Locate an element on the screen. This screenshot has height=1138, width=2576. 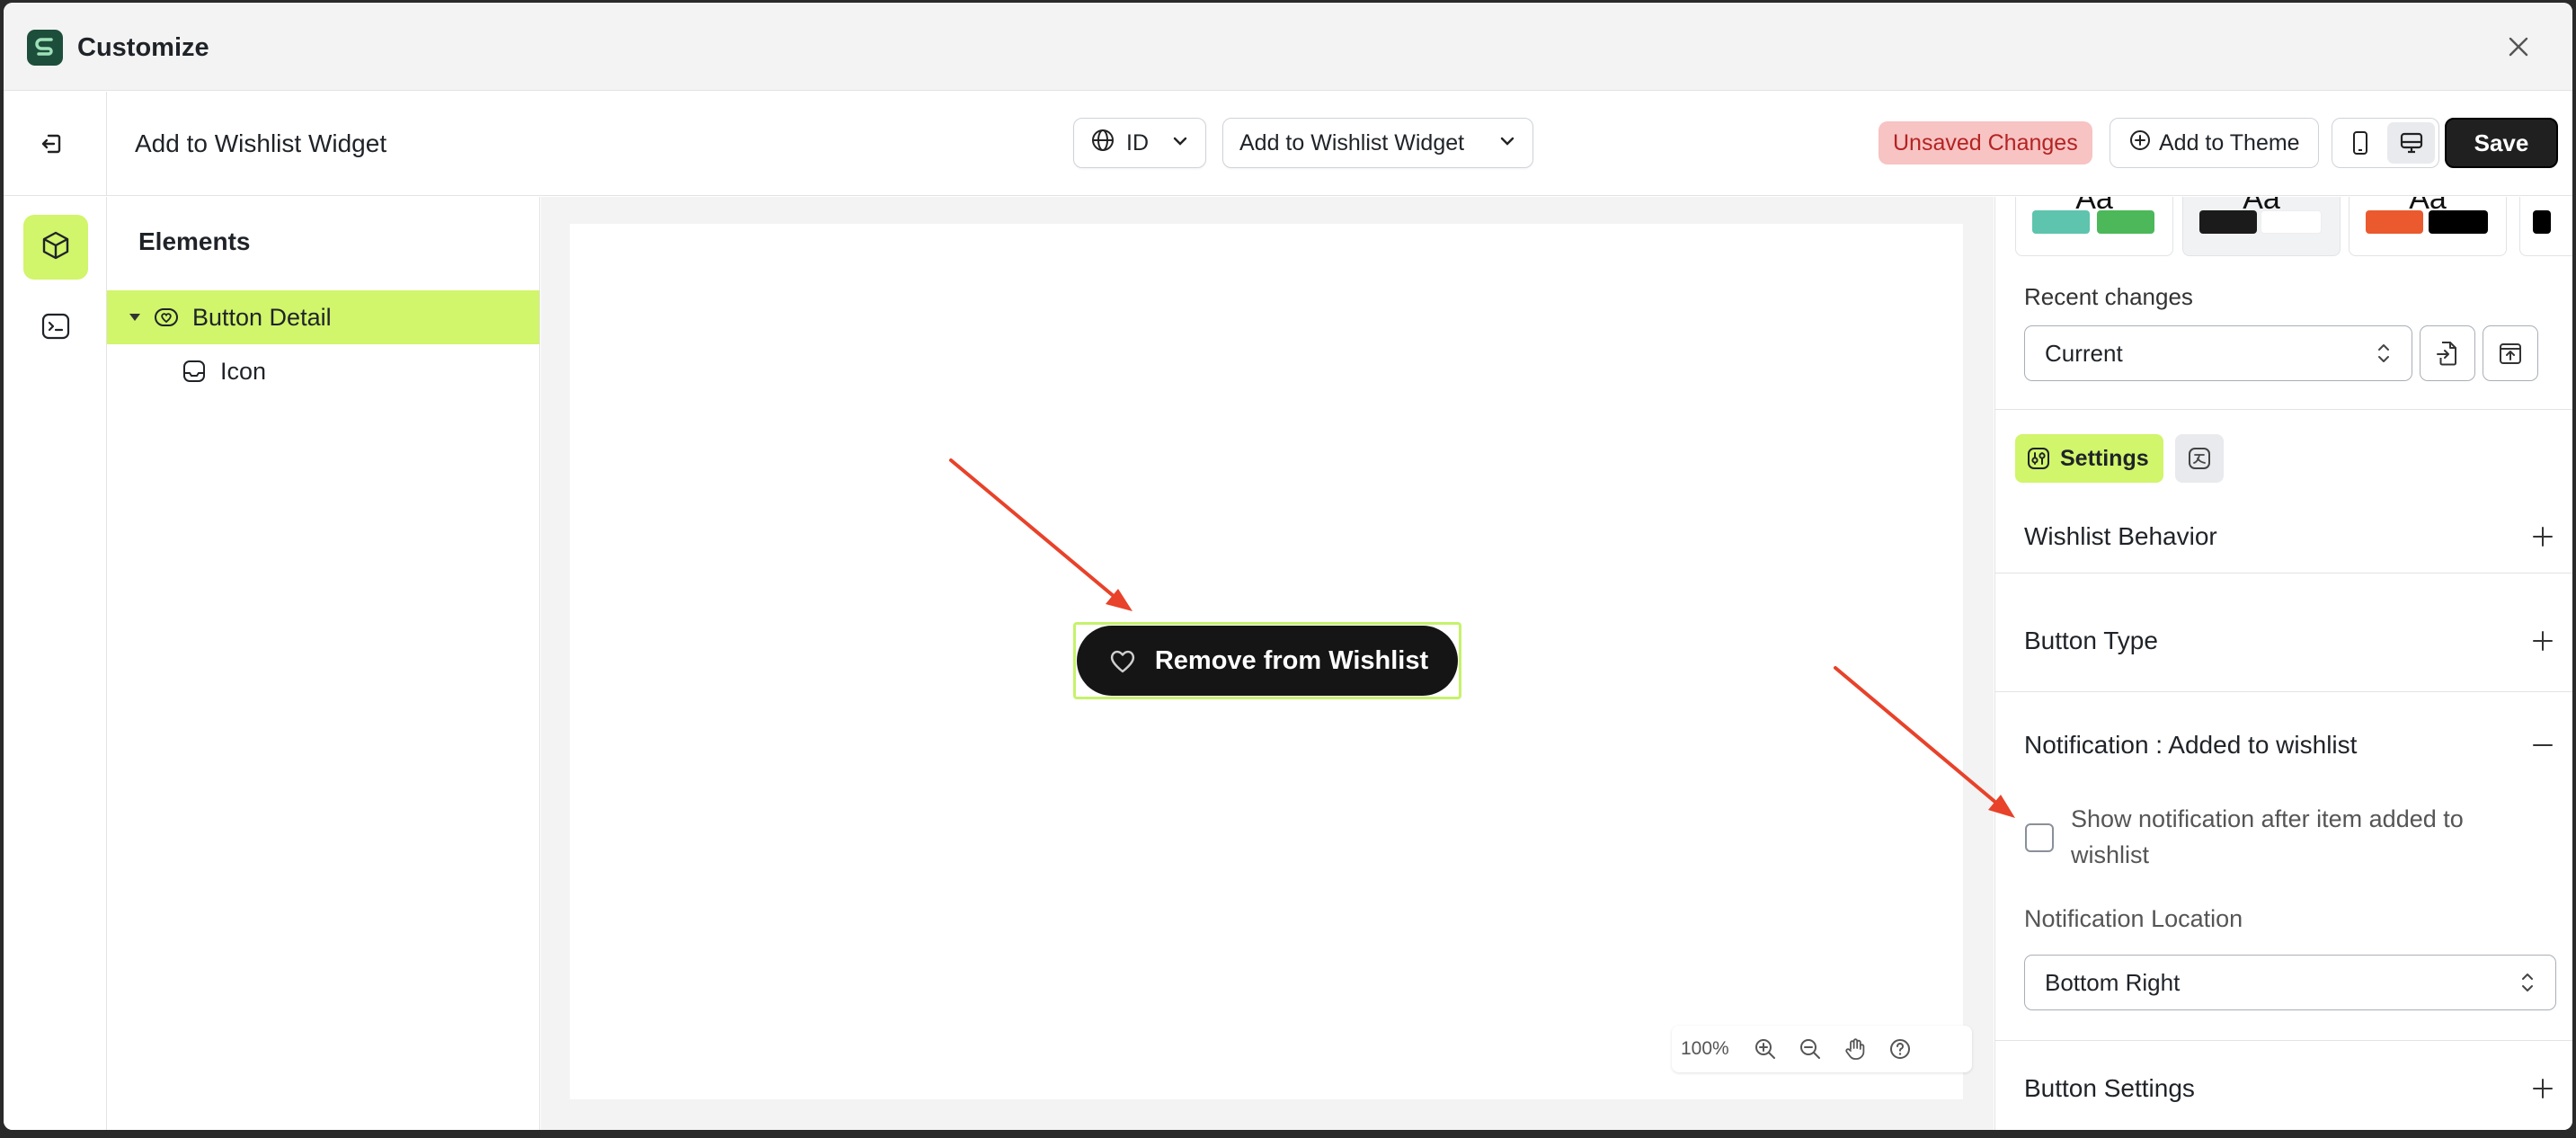
page-heading: Add to Wishlist Widget is located at coordinates (261, 143).